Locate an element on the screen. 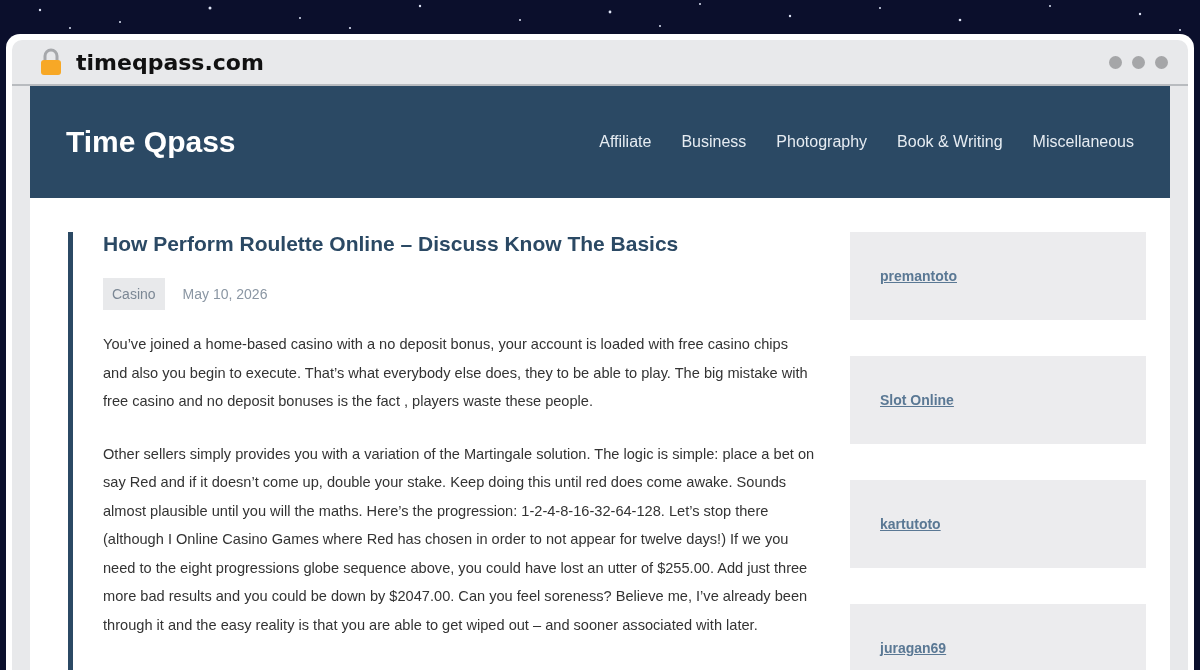 This screenshot has width=1200, height=670. post-date: May 10, 2026 is located at coordinates (225, 294).